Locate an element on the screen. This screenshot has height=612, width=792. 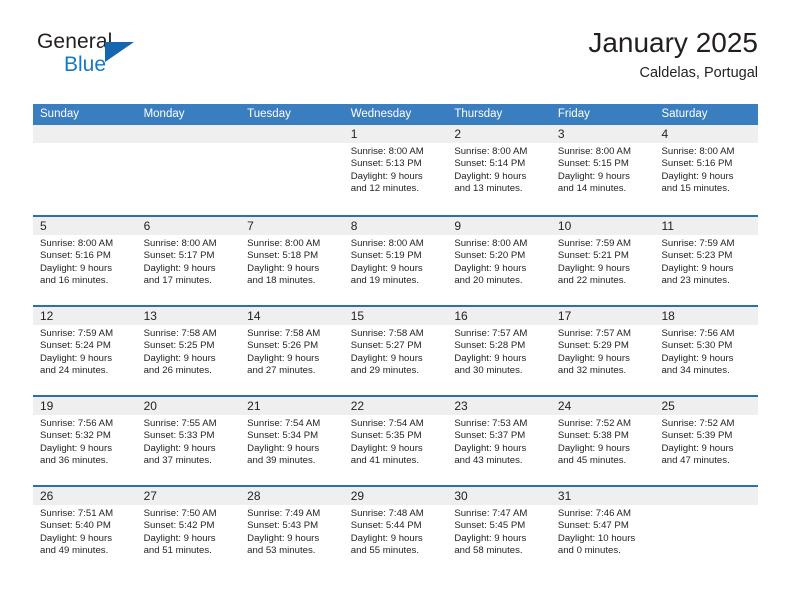
day-number: 10 is located at coordinates (564, 226).